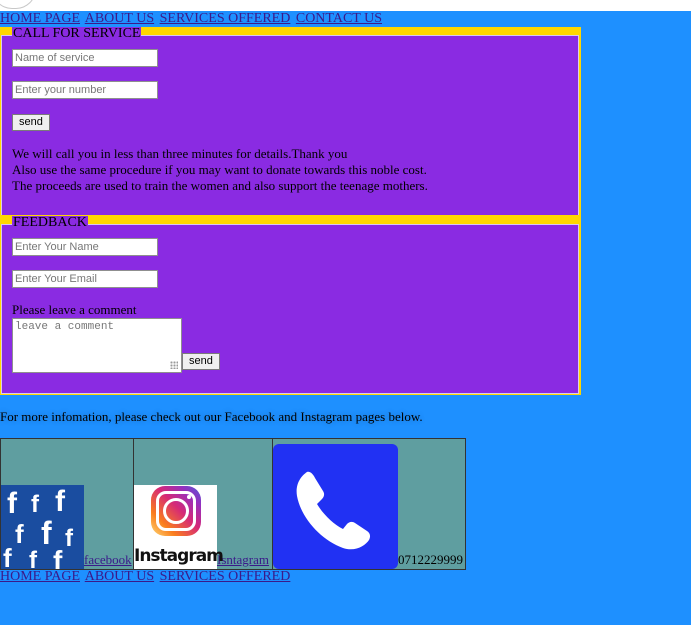 The image size is (691, 625). Describe the element at coordinates (119, 576) in the screenshot. I see `footer-link-about: ABOUT US` at that location.